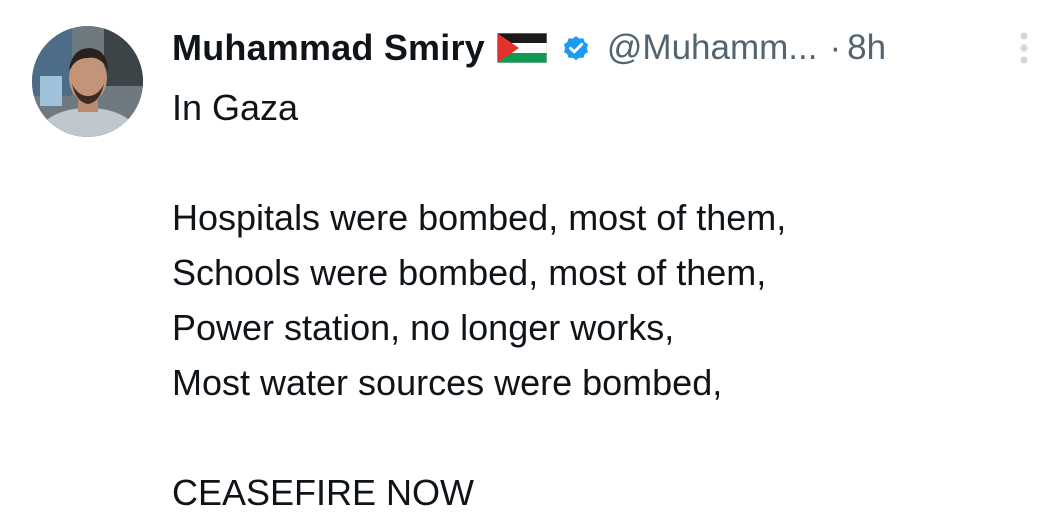 The image size is (1049, 530). What do you see at coordinates (479, 217) in the screenshot?
I see `tweet-line: Hospitals were bombed, most of them,` at bounding box center [479, 217].